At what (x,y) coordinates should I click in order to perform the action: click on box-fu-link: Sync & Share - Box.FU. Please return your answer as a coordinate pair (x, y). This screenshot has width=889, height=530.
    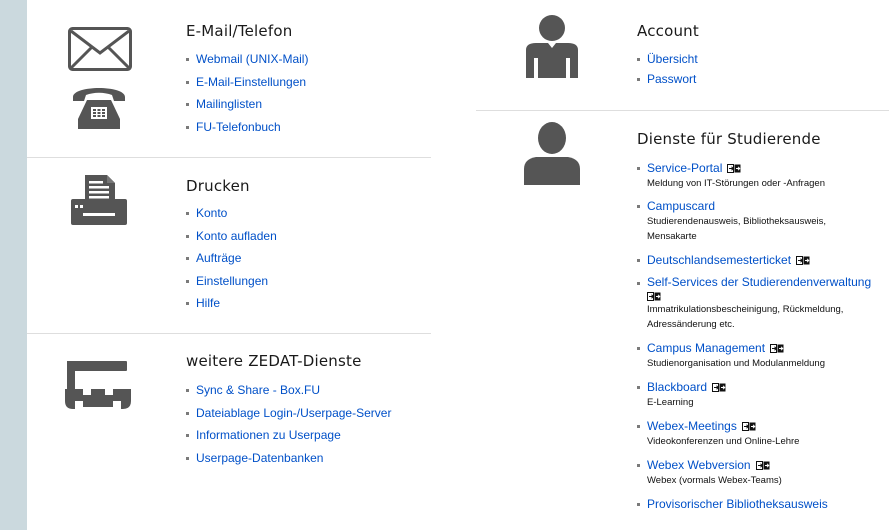
    Looking at the image, I should click on (258, 390).